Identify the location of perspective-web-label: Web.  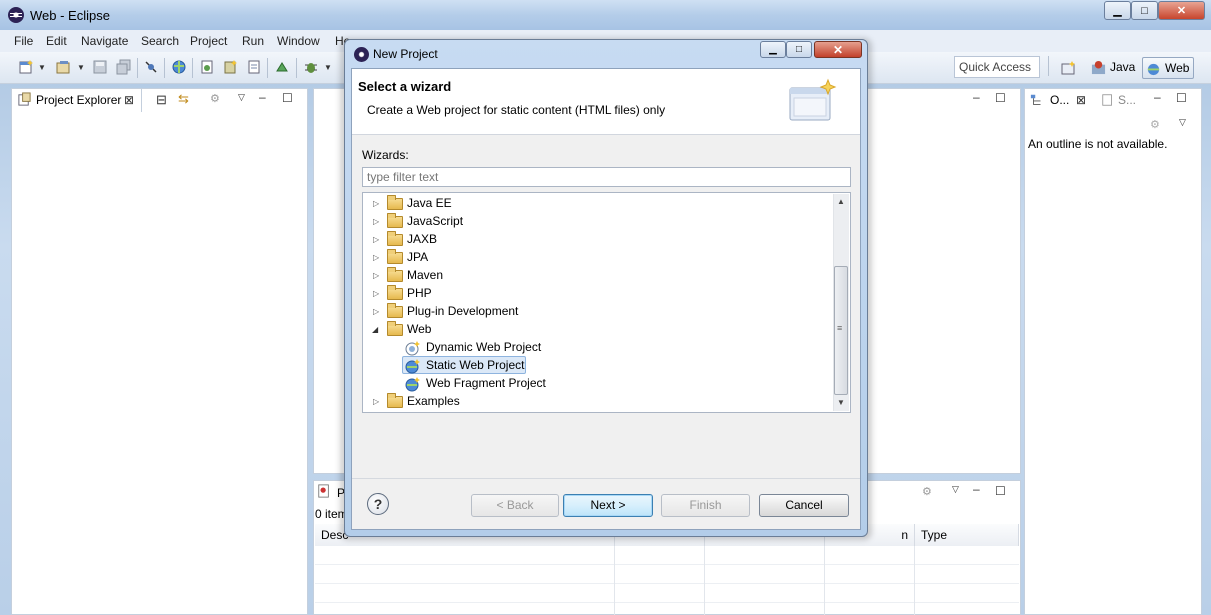
(1177, 68).